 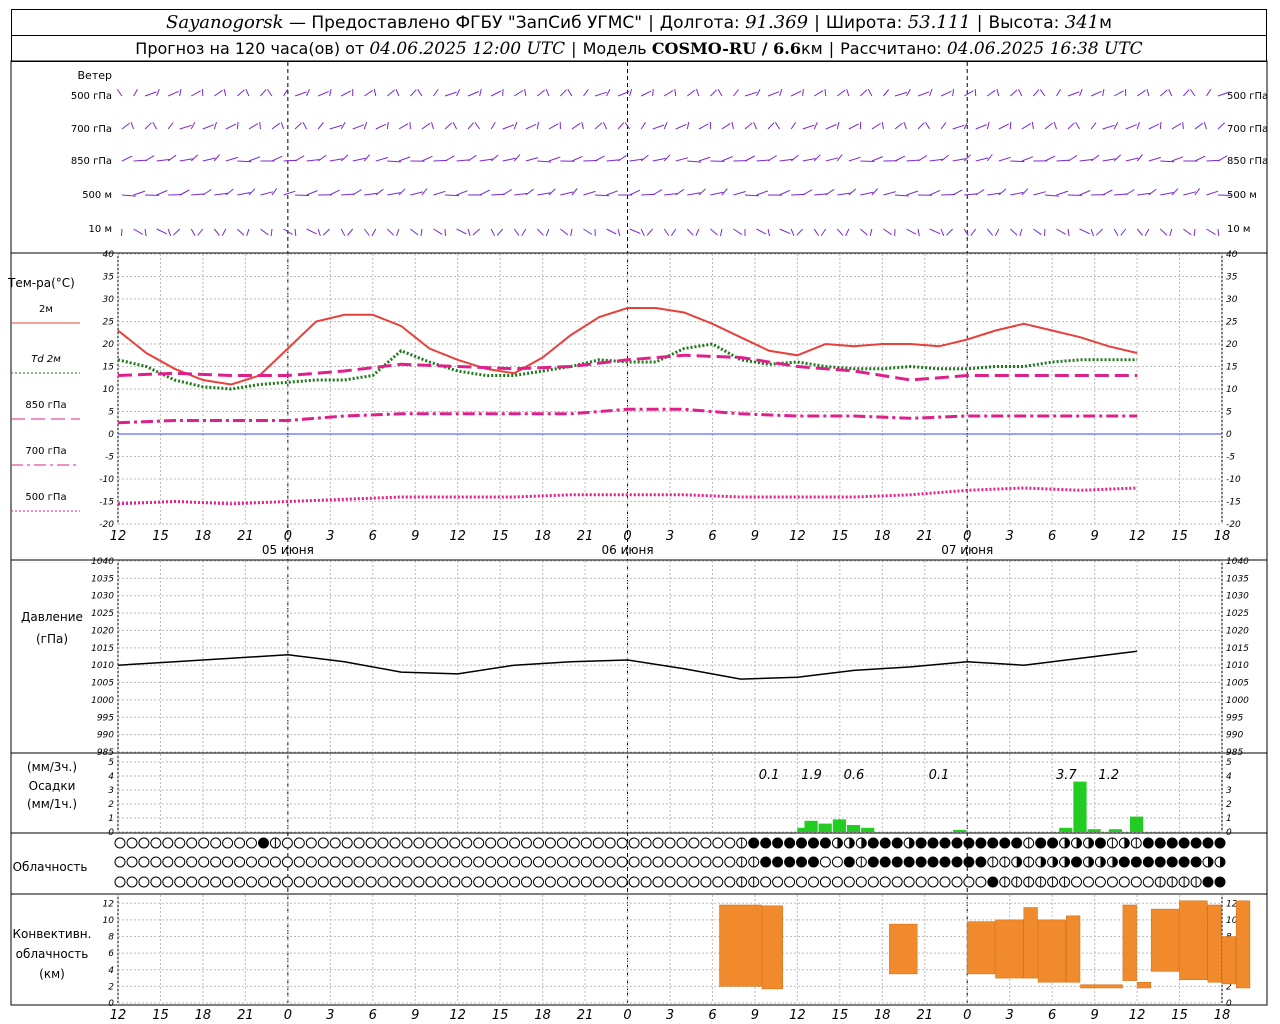 What do you see at coordinates (52, 617) in the screenshot?
I see `pres-title: Давление` at bounding box center [52, 617].